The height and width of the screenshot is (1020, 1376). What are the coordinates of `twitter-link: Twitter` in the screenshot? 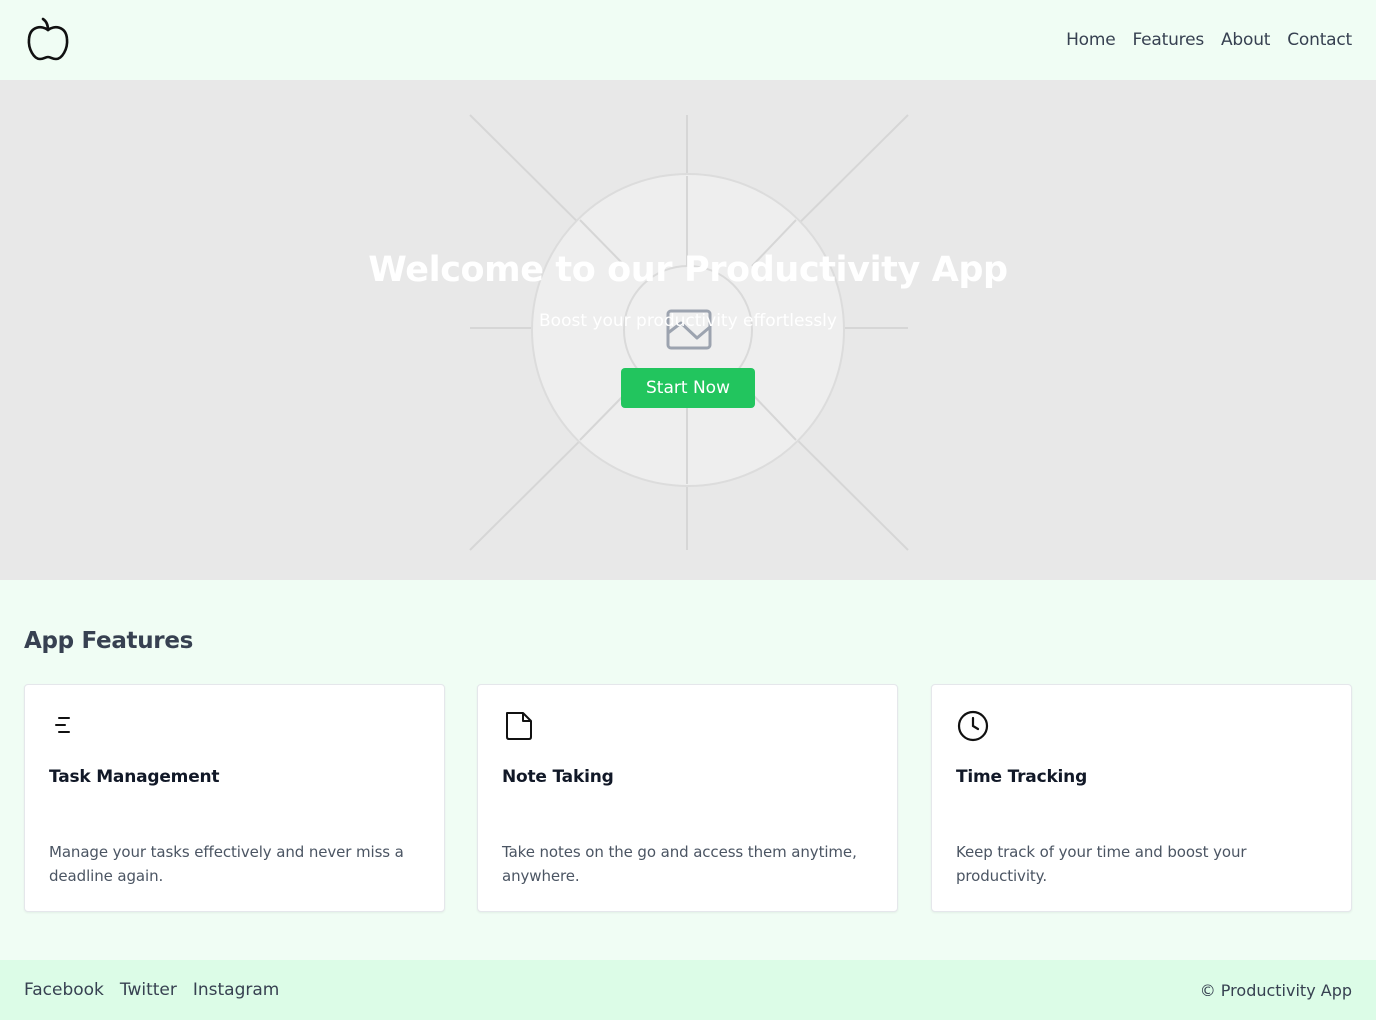 It's located at (148, 990).